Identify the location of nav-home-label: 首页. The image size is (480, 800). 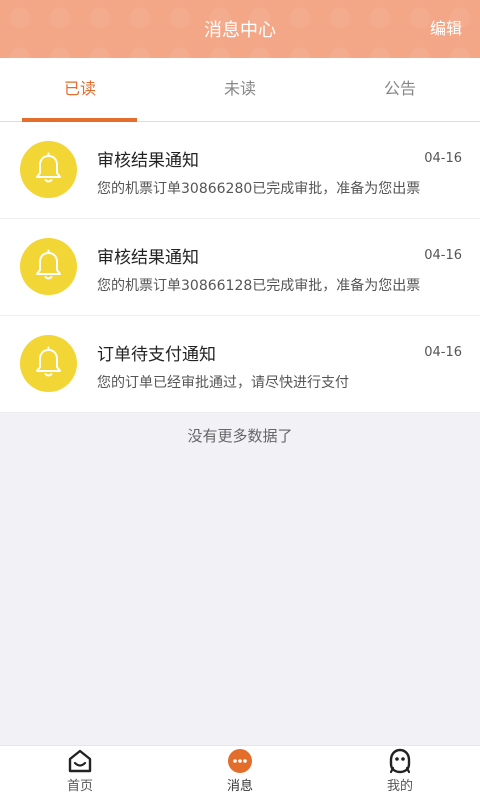
(79, 786).